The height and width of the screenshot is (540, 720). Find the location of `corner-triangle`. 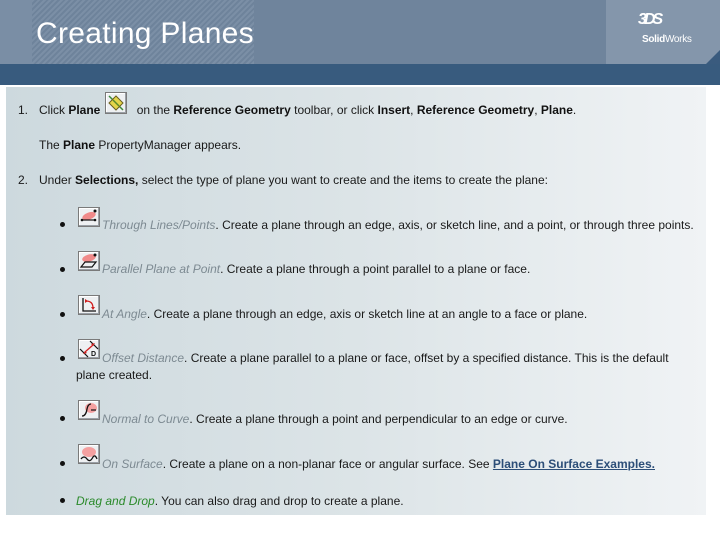

corner-triangle is located at coordinates (713, 57).